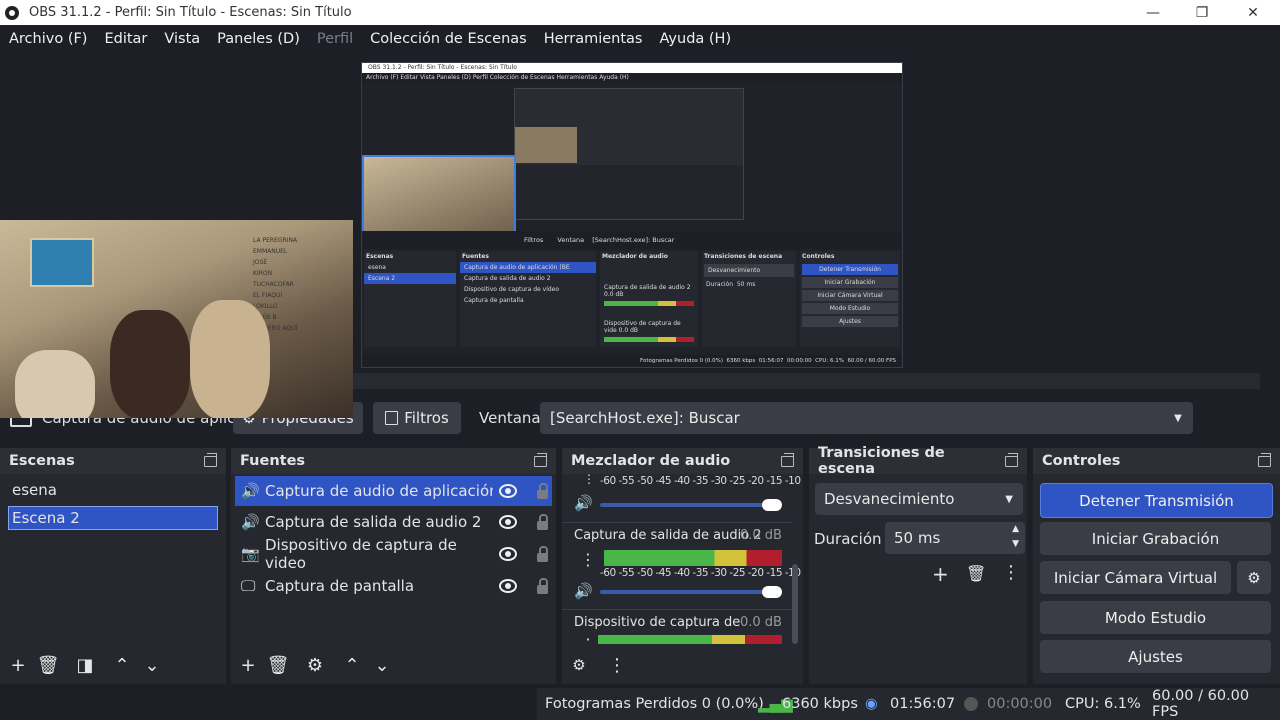 The image size is (1280, 720). What do you see at coordinates (795, 604) in the screenshot?
I see `mixer-scrollbar` at bounding box center [795, 604].